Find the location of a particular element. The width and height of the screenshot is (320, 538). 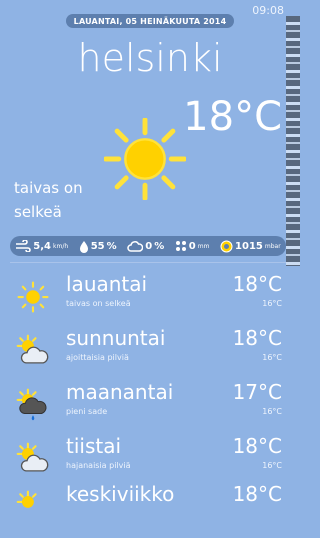

cloud-unit: % is located at coordinates (159, 246).